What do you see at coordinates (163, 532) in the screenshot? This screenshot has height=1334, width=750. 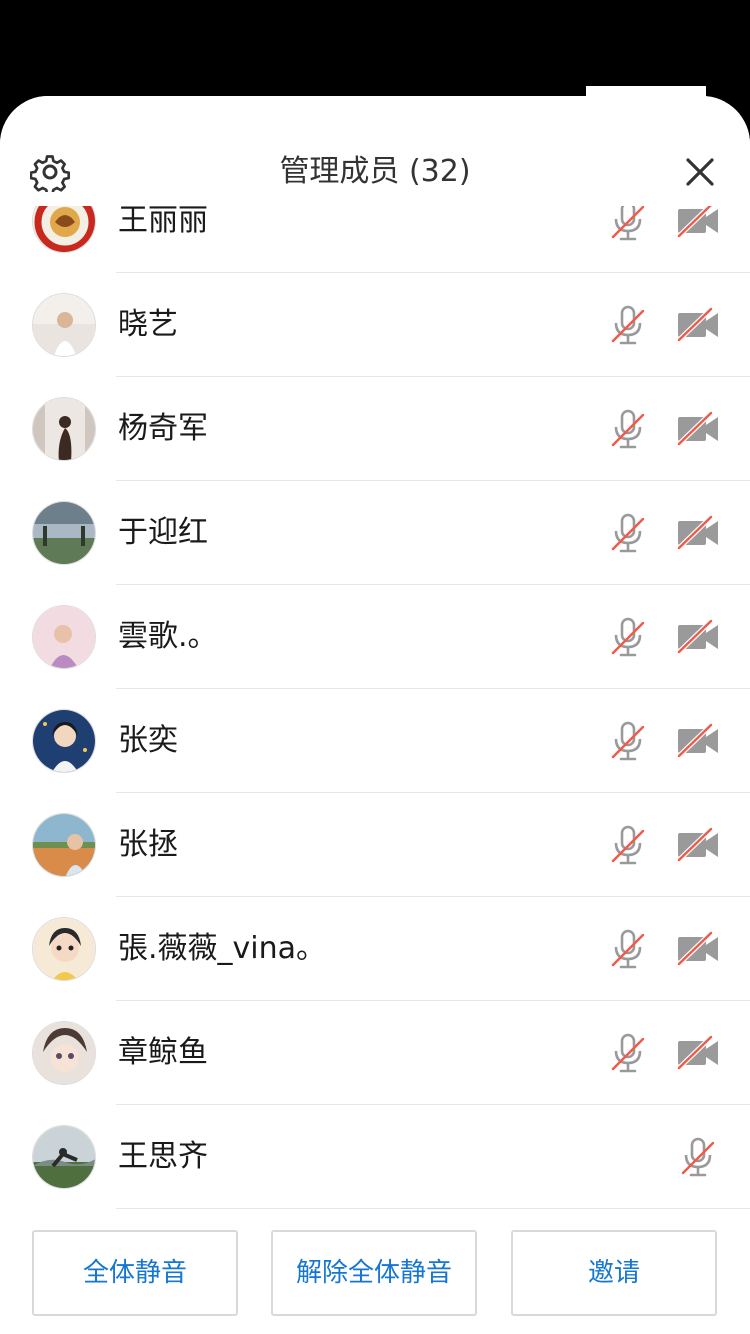 I see `member-name: 于迎红` at bounding box center [163, 532].